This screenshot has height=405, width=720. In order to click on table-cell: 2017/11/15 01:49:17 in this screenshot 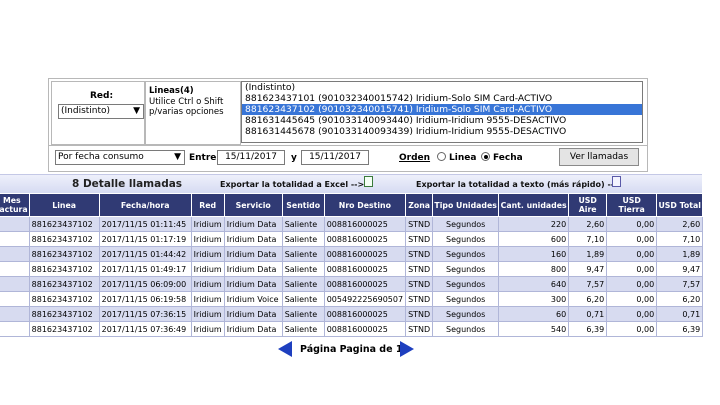, I will do `click(145, 269)`.